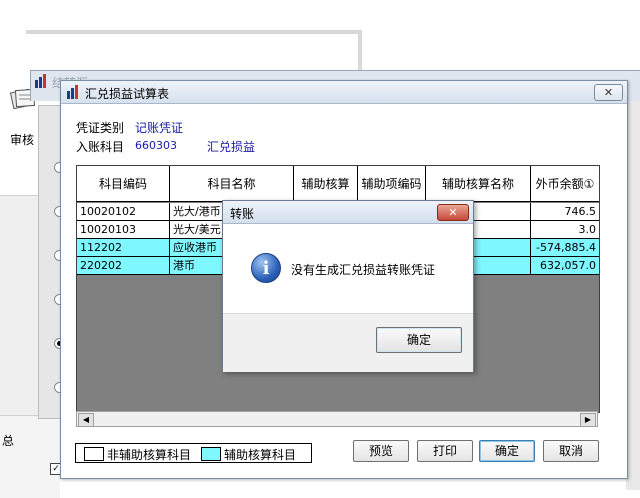 The height and width of the screenshot is (498, 640). What do you see at coordinates (453, 212) in the screenshot?
I see `dialog-close-button: ✕` at bounding box center [453, 212].